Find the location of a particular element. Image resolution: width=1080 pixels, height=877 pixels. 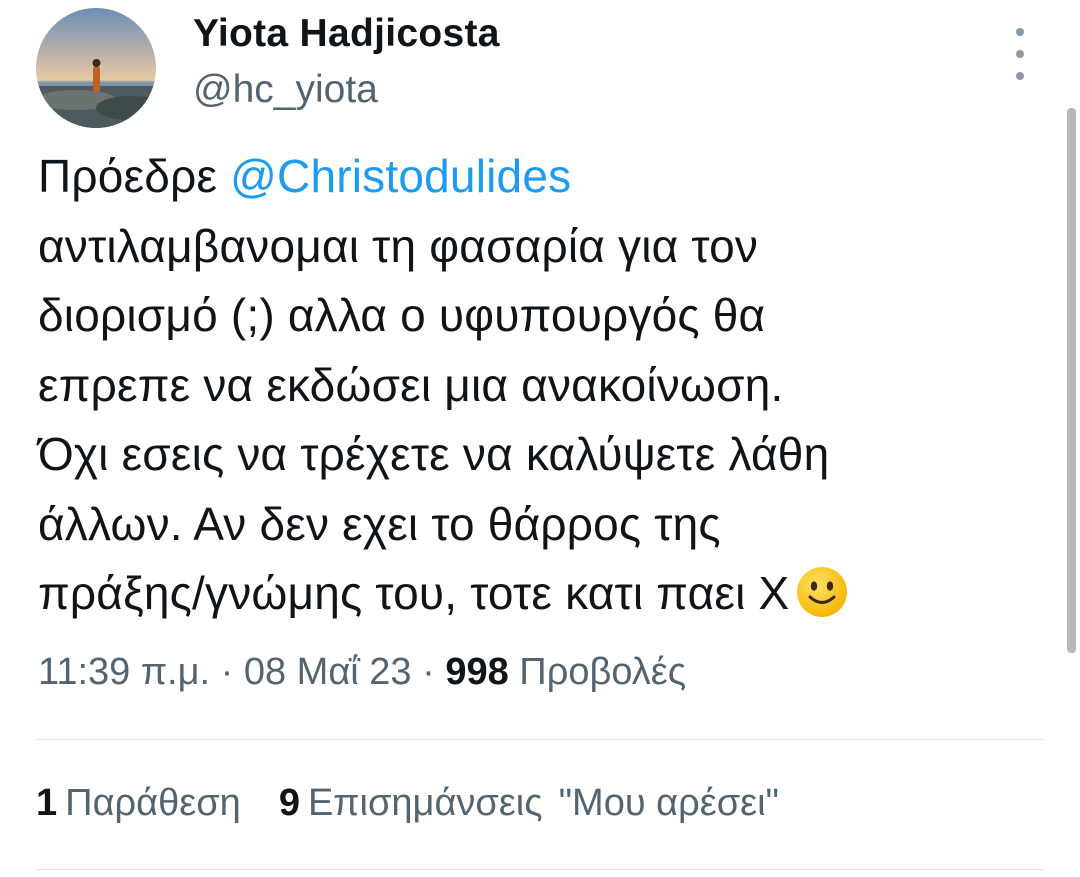

quotes-label: Παράθεση is located at coordinates (153, 803).